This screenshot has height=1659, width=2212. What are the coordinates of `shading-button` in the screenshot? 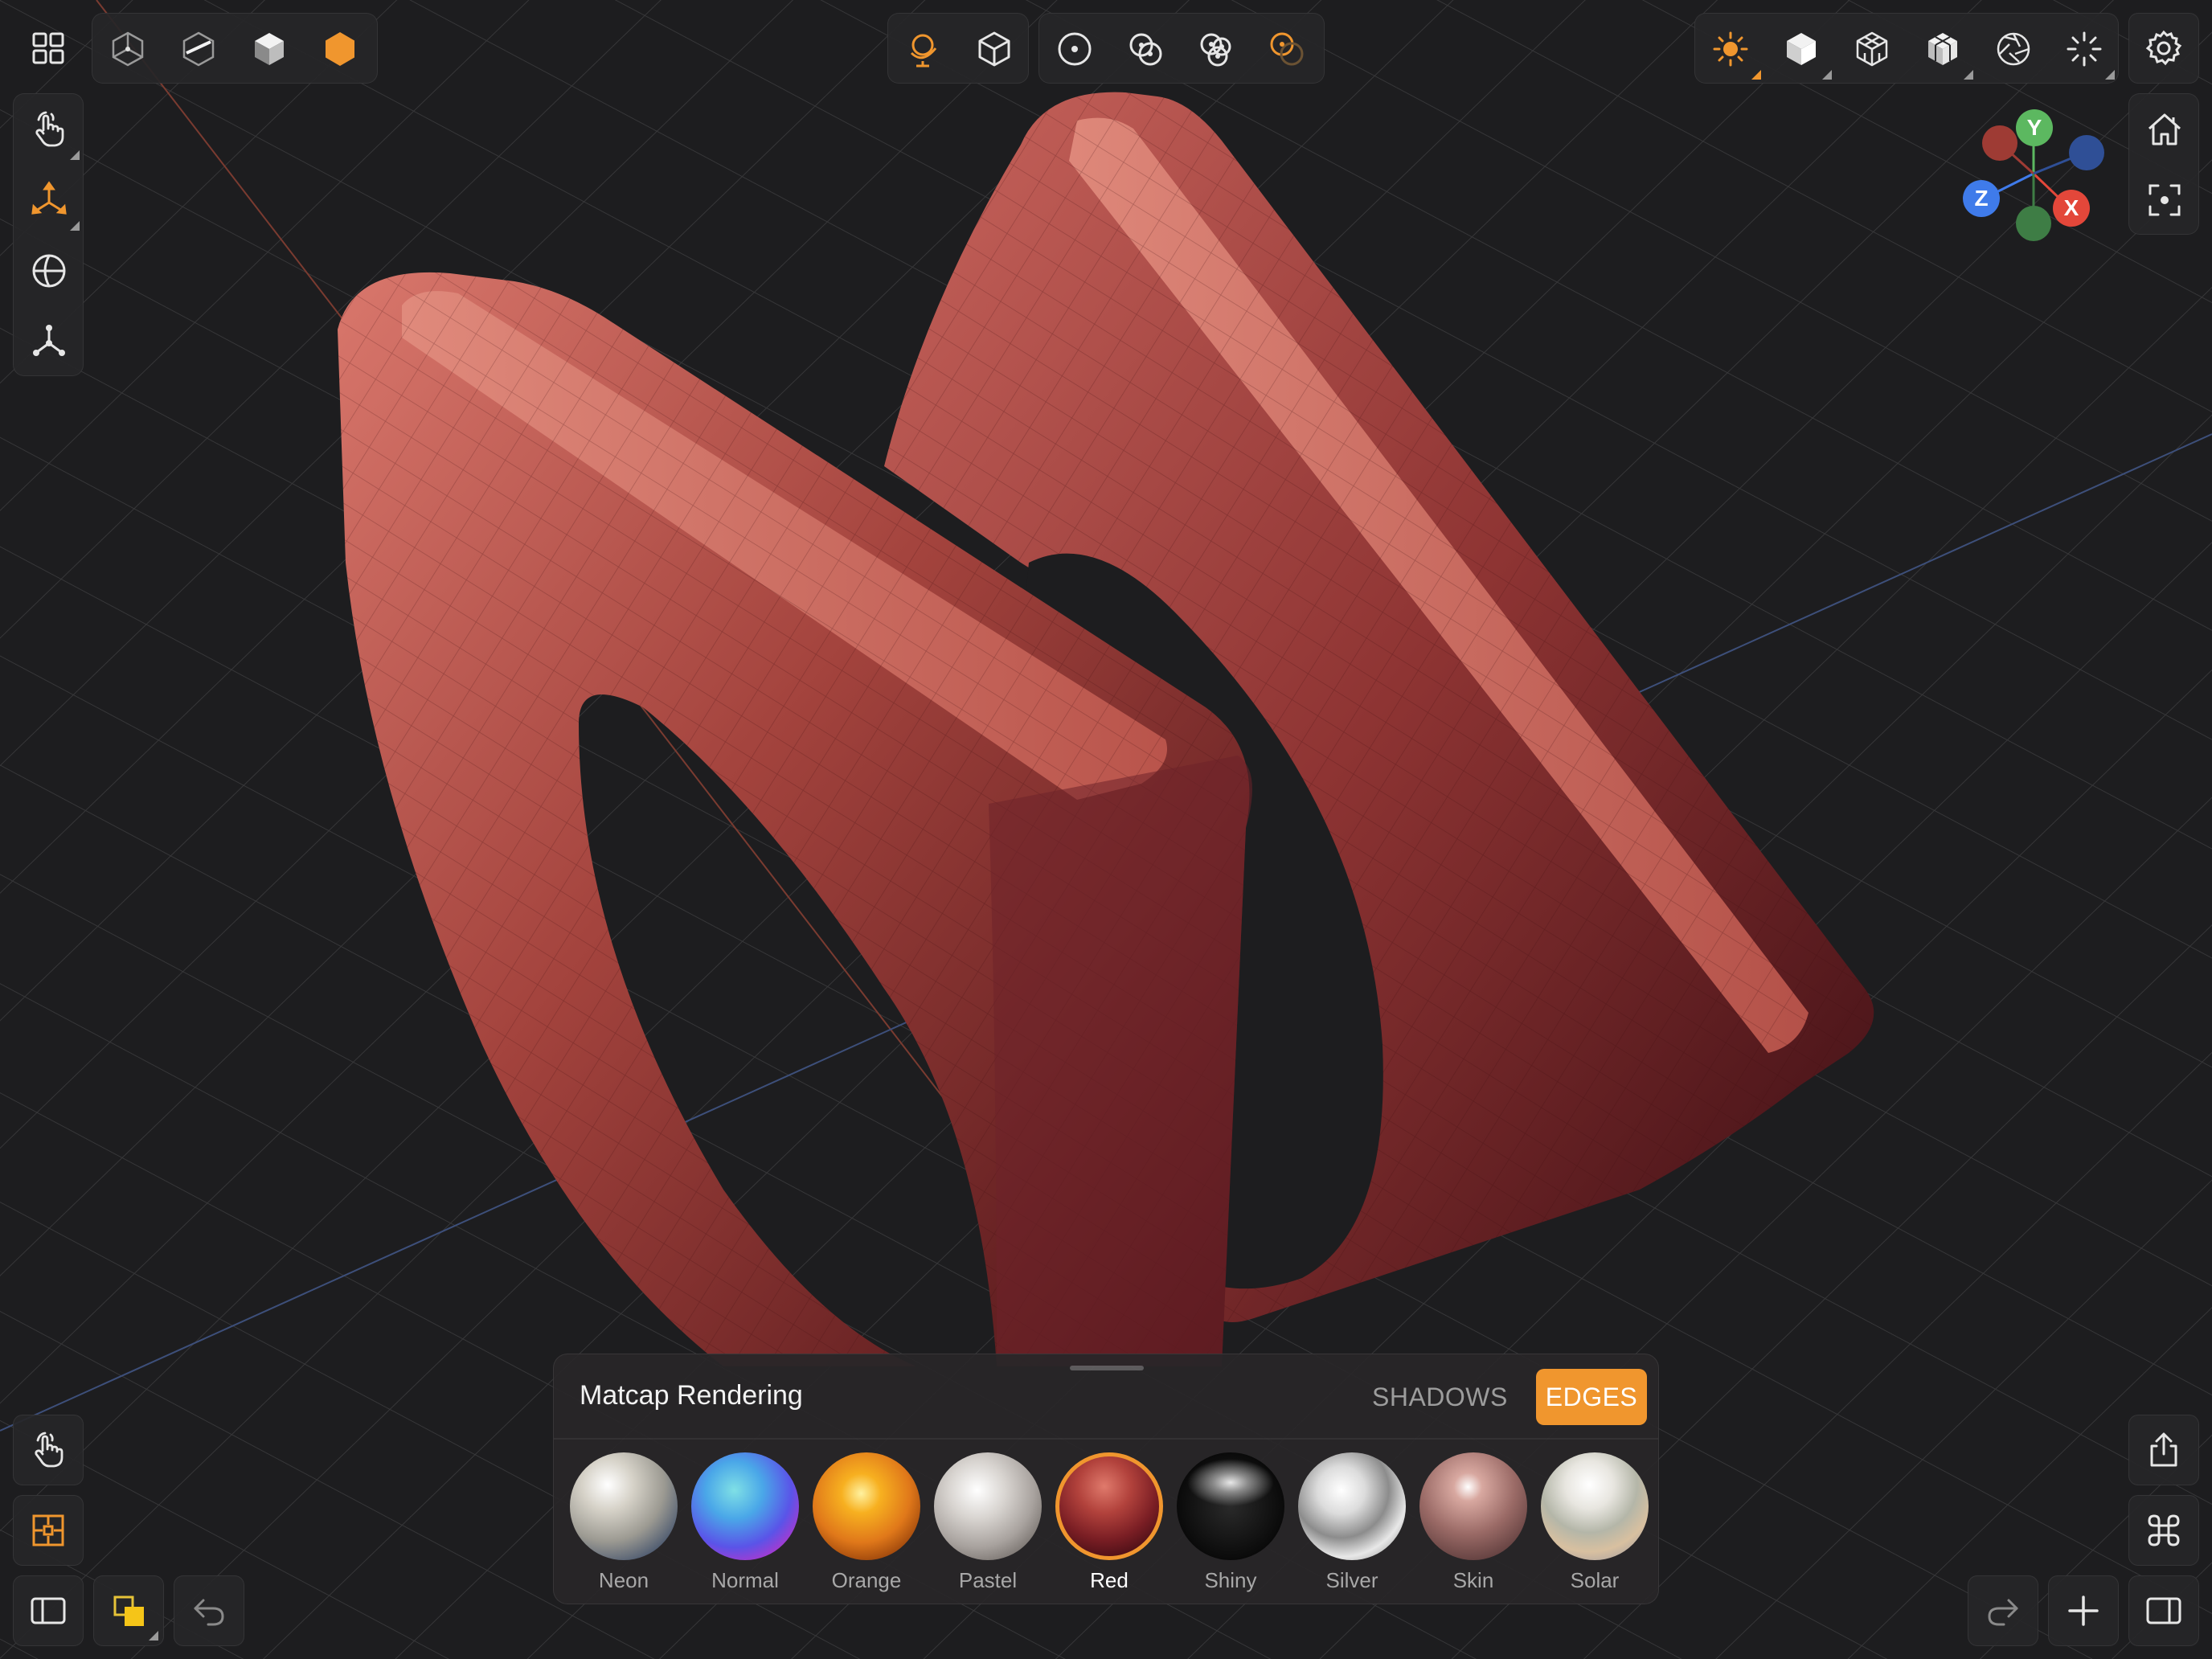 It's located at (1801, 49).